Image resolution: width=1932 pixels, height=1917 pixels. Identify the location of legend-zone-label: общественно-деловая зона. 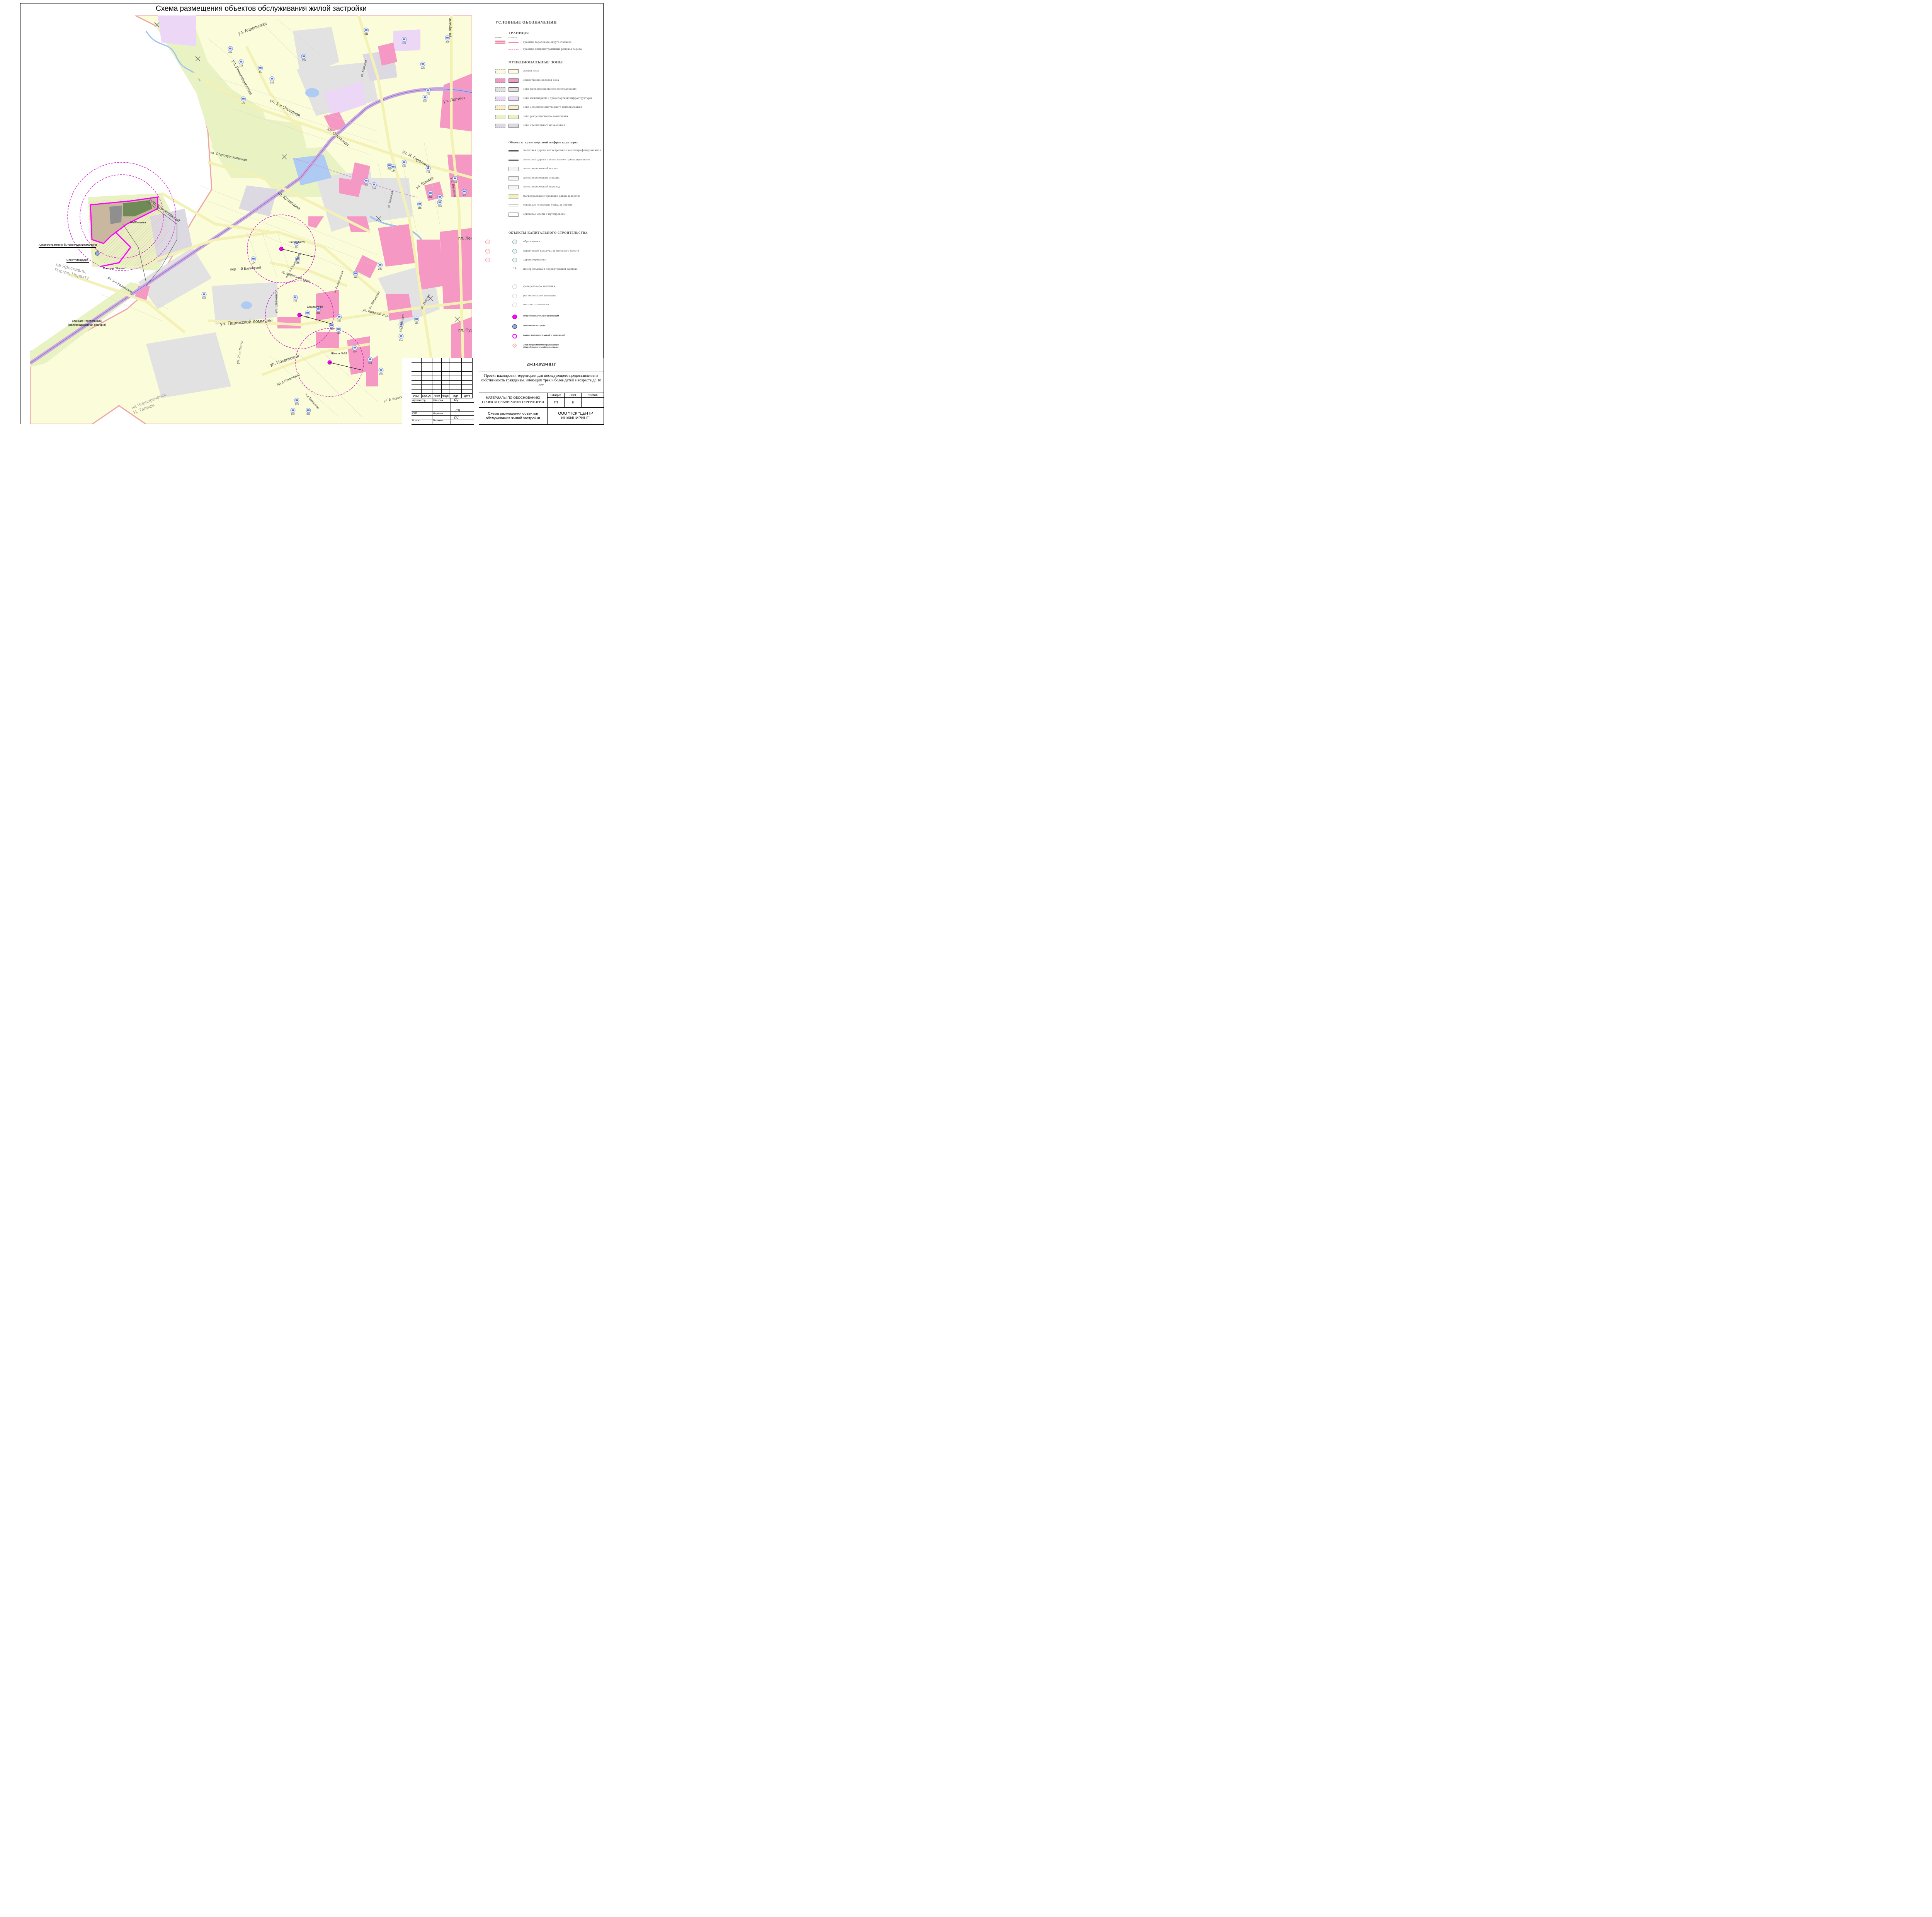
(541, 80).